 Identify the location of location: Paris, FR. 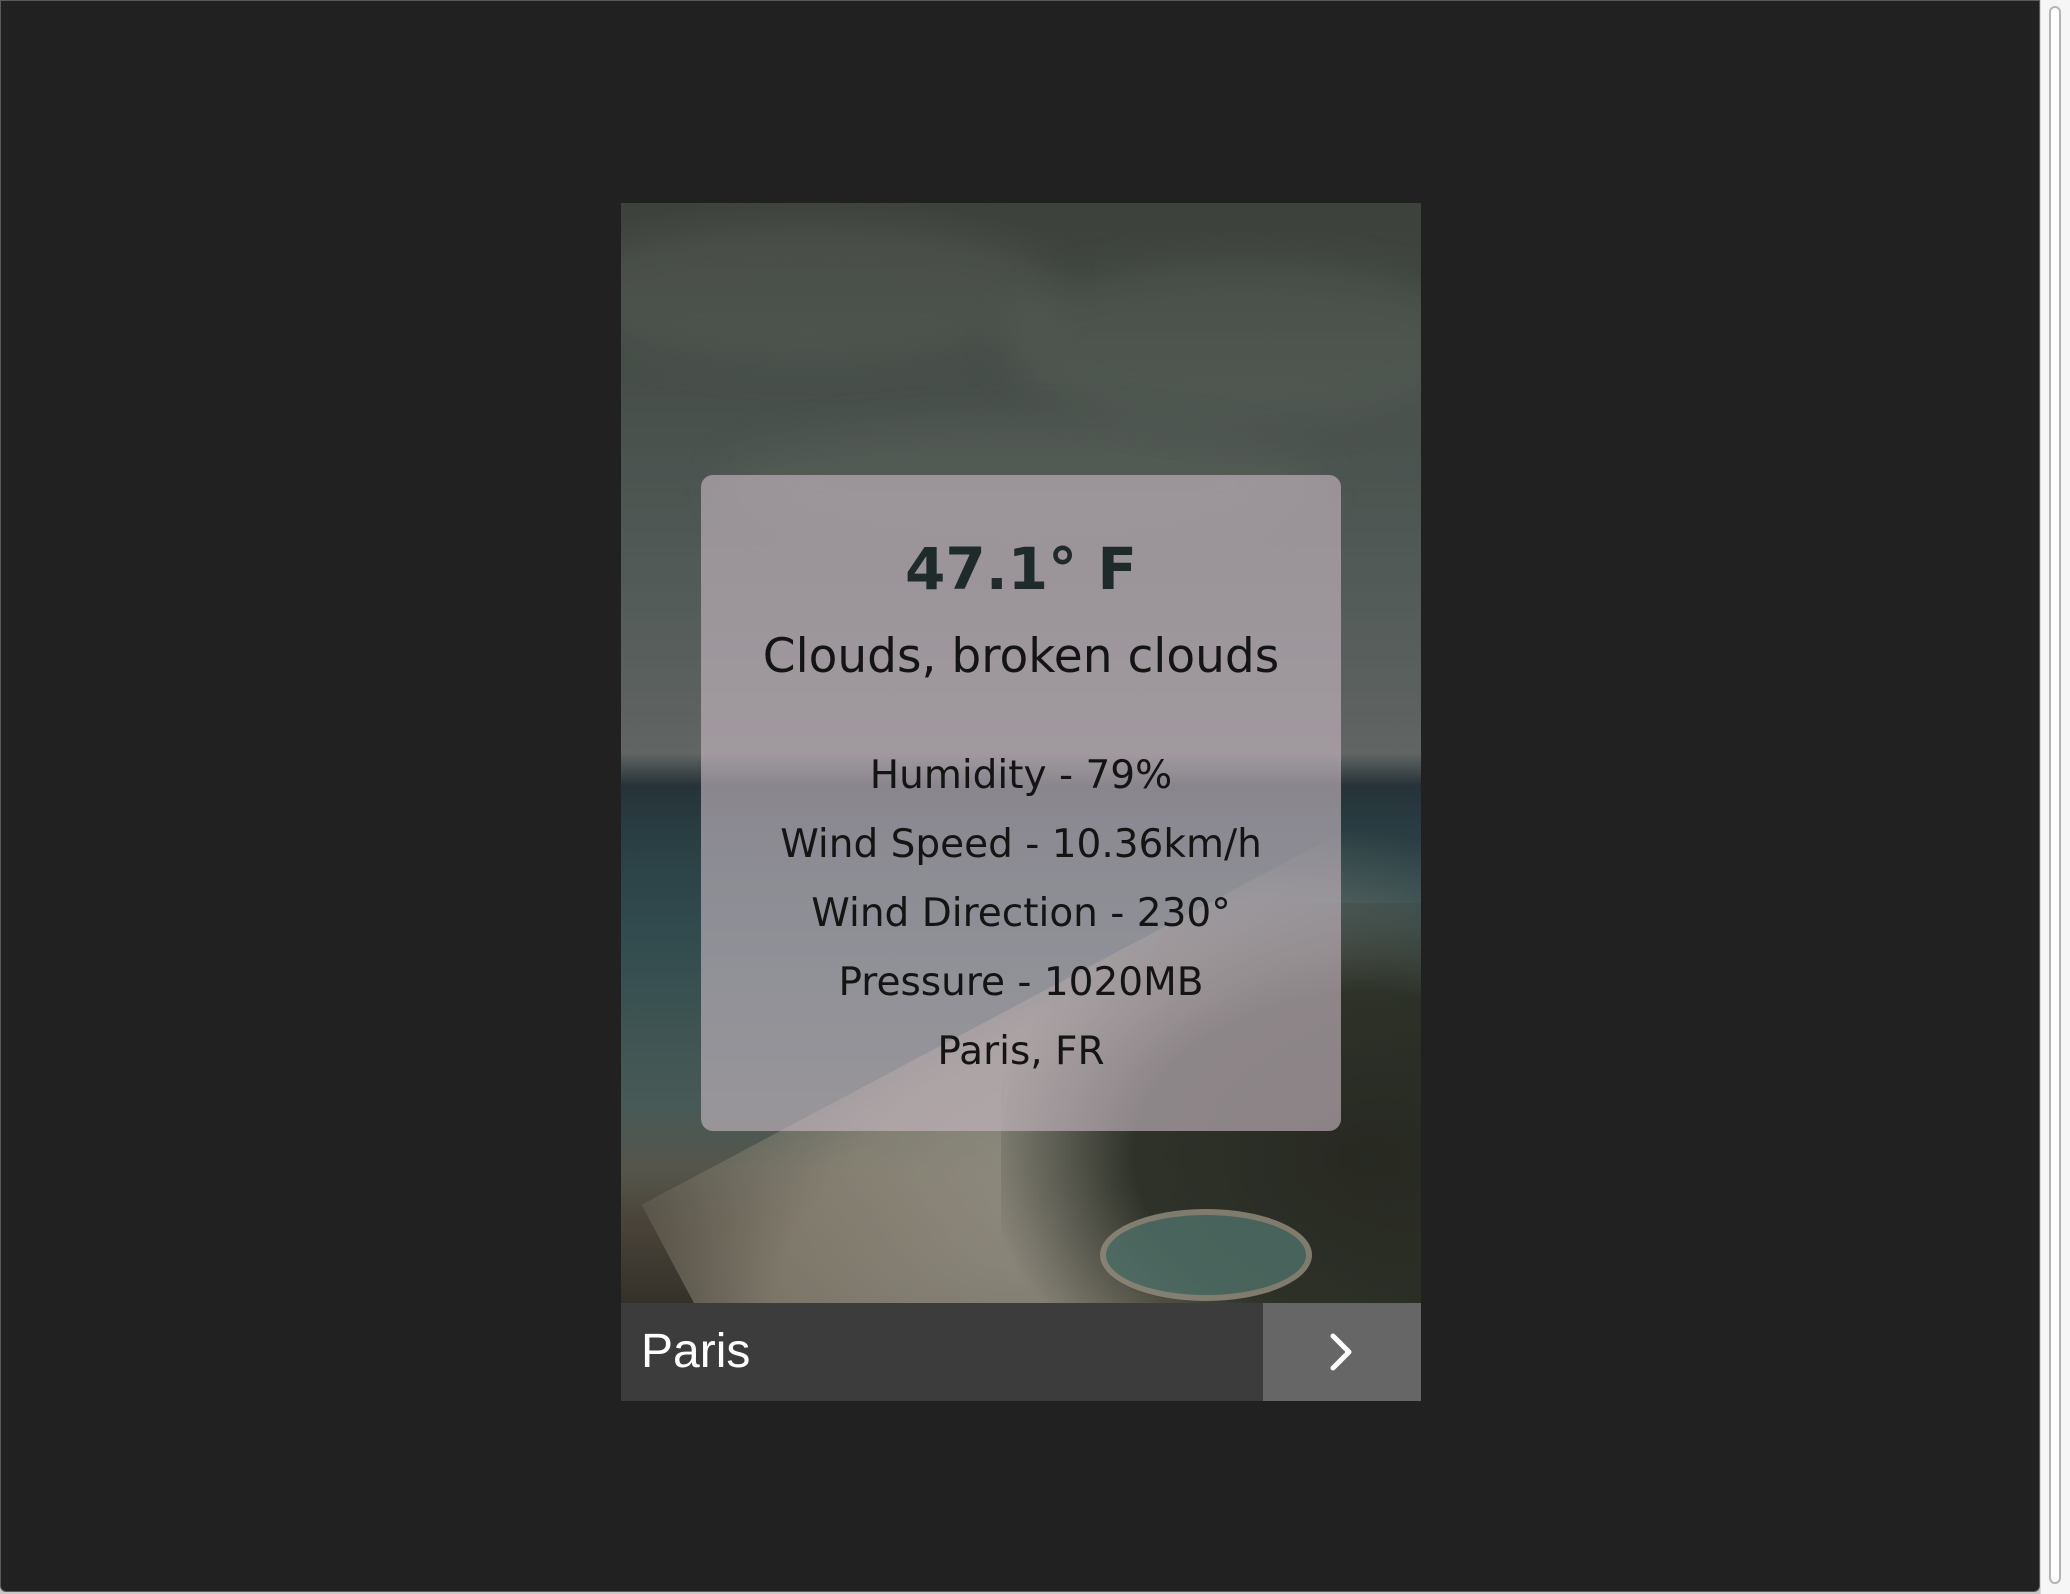
(1021, 1051).